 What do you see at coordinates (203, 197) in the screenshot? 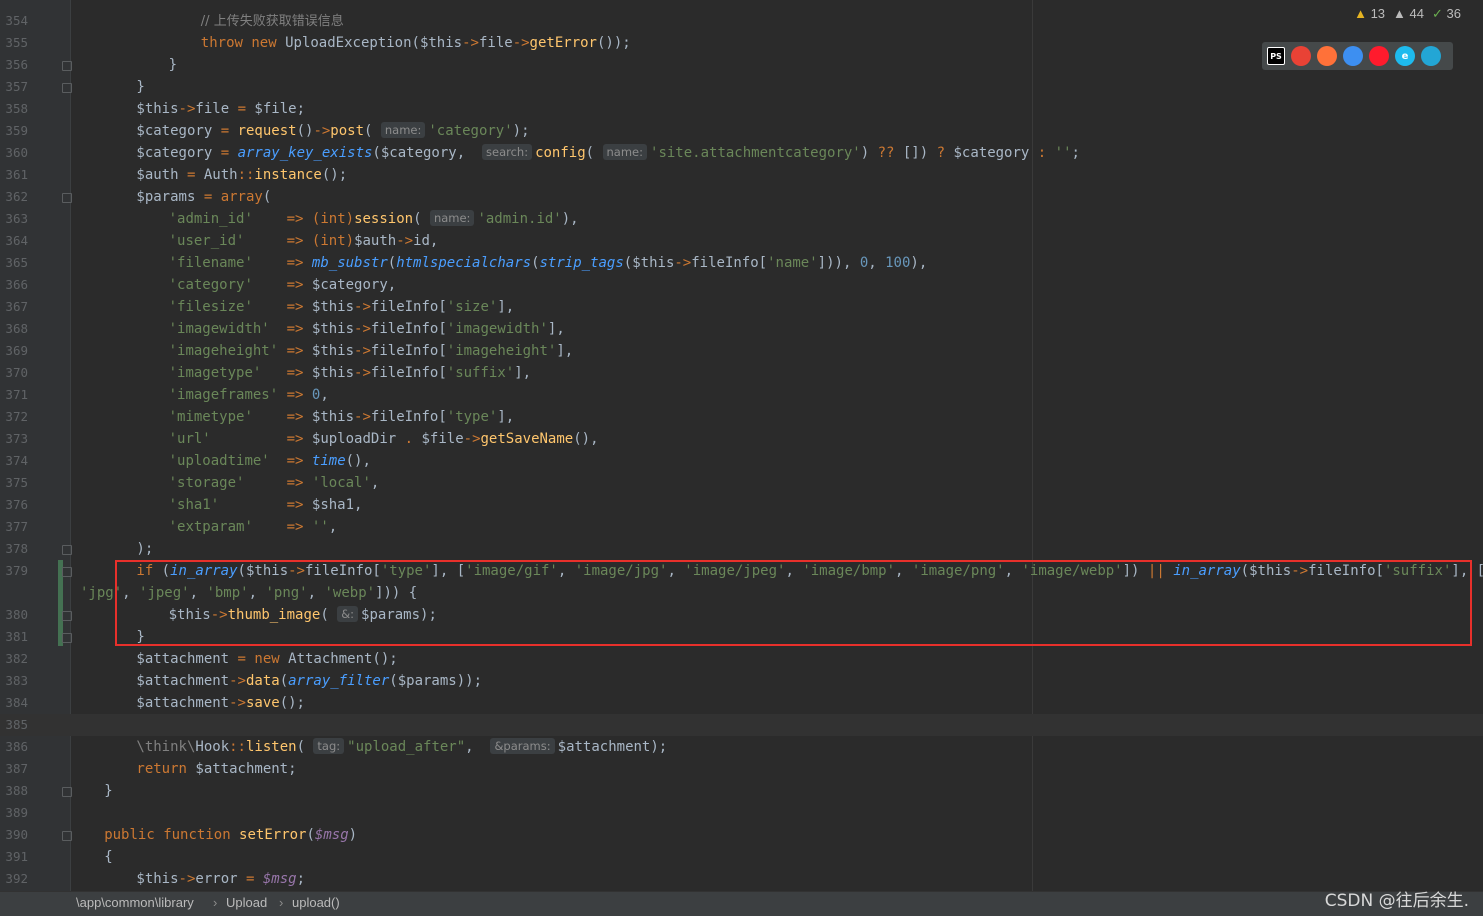
I see `code-line: $params = array(` at bounding box center [203, 197].